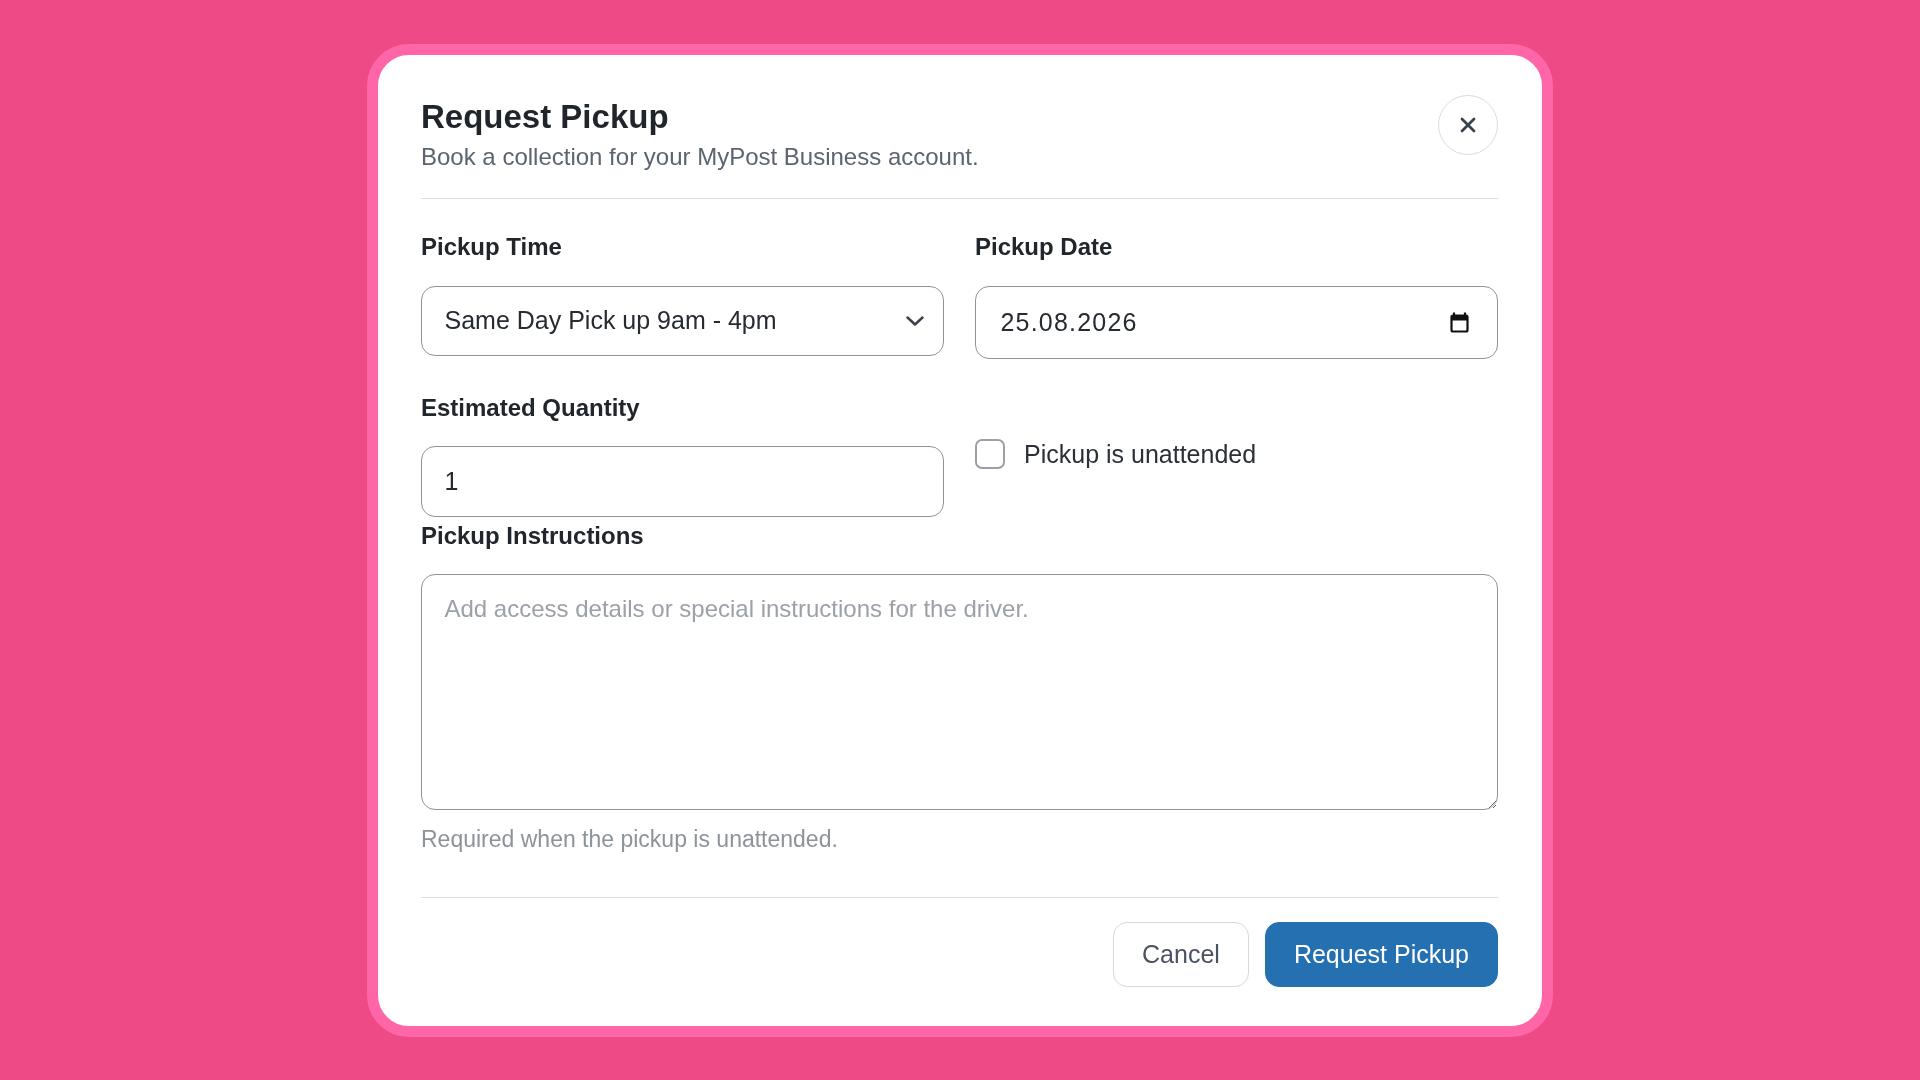 Image resolution: width=1920 pixels, height=1080 pixels. I want to click on cancel-button: Cancel, so click(1181, 954).